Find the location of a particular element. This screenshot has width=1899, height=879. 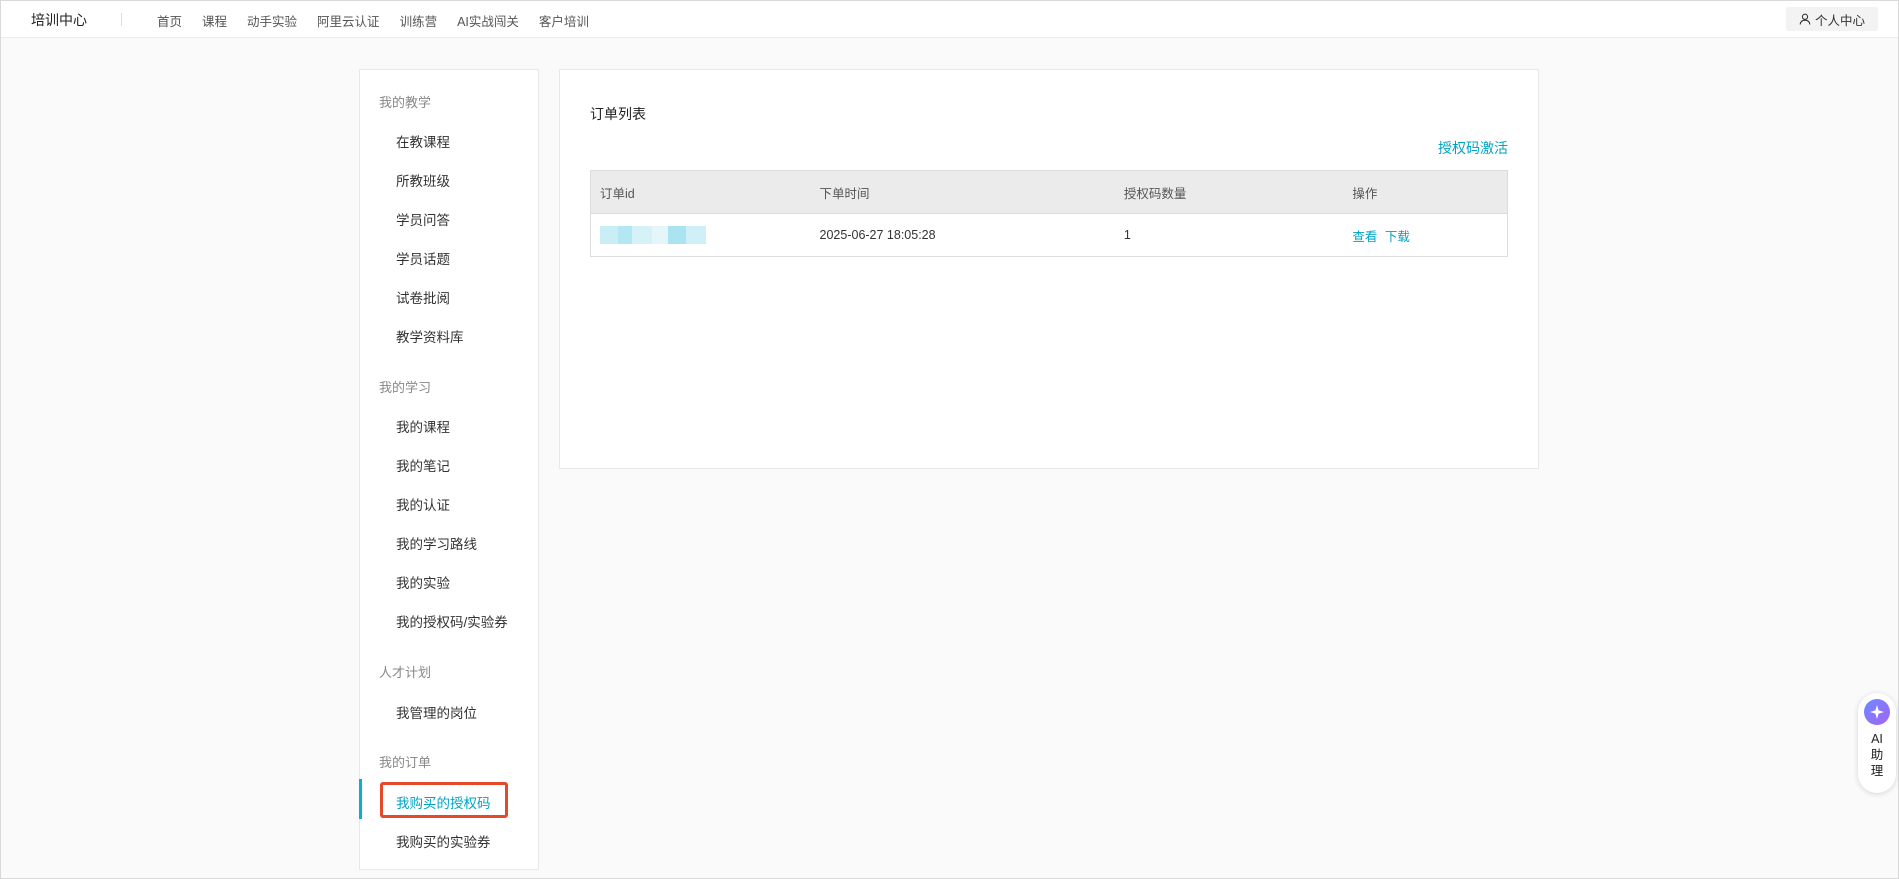

sidebar-item-teaching-courses: 在教课程 is located at coordinates (423, 141).